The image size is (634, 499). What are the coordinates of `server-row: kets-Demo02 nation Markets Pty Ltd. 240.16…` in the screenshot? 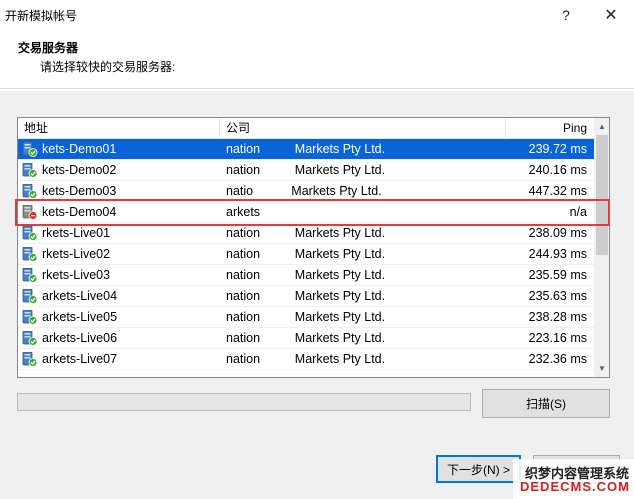 It's located at (306, 170).